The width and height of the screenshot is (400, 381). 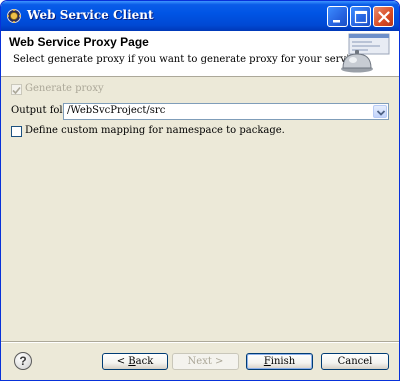 I want to click on title-bar: Web Service Client, so click(x=200, y=16).